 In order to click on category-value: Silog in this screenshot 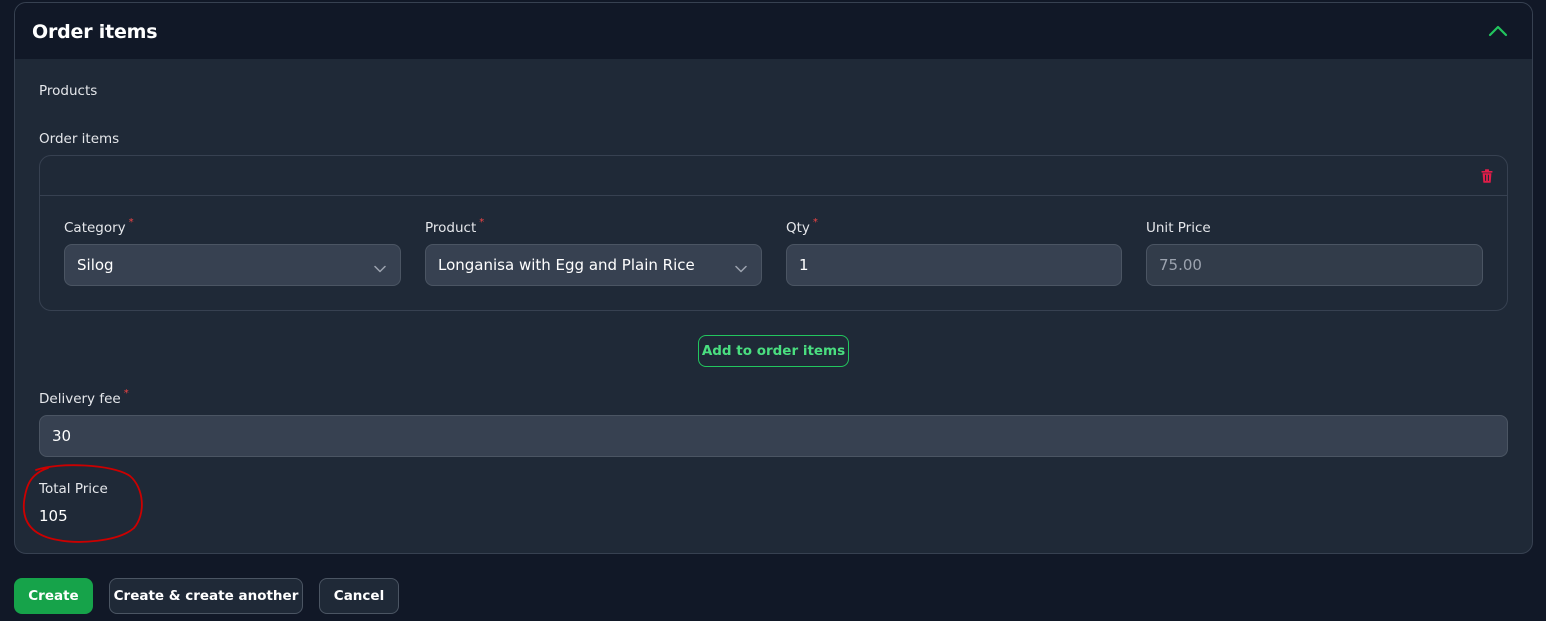, I will do `click(95, 265)`.